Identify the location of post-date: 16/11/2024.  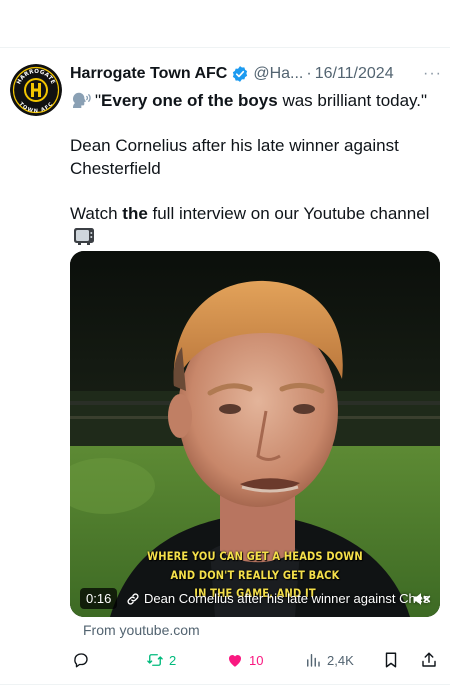
(354, 74).